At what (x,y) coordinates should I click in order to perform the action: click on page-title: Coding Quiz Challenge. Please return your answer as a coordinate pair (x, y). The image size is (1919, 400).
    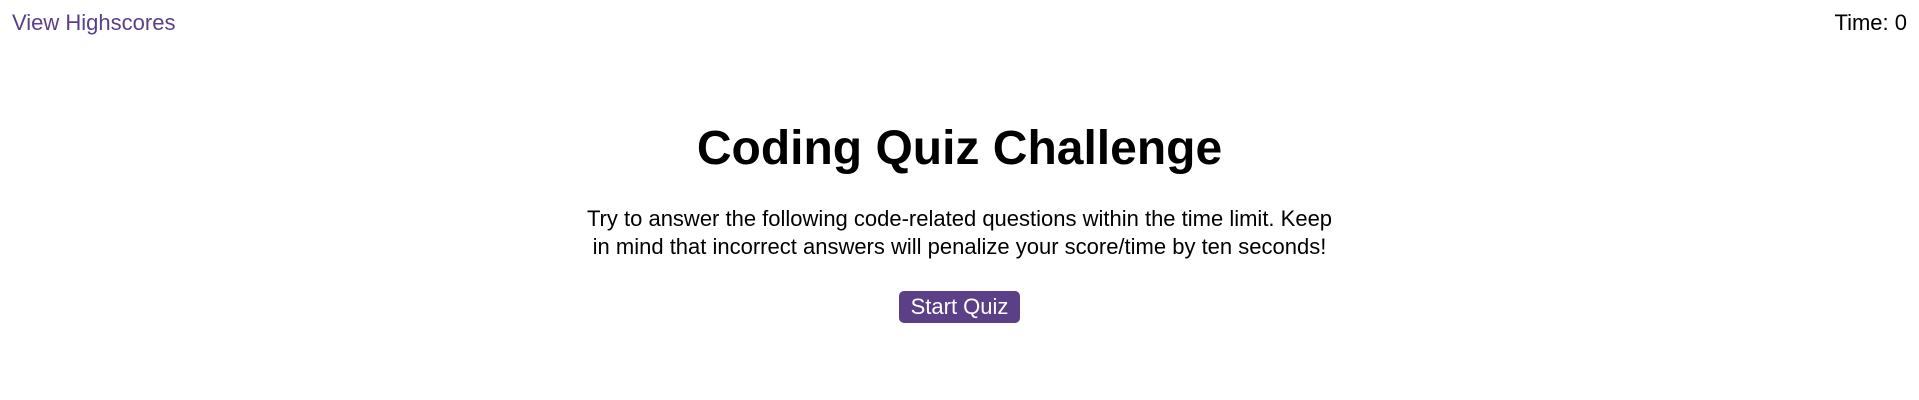
    Looking at the image, I should click on (959, 148).